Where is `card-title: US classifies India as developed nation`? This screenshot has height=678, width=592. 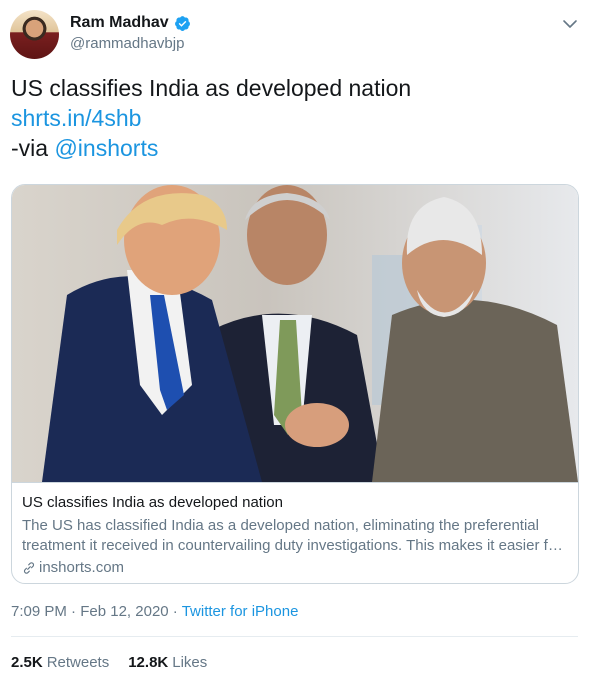
card-title: US classifies India as developed nation is located at coordinates (152, 502).